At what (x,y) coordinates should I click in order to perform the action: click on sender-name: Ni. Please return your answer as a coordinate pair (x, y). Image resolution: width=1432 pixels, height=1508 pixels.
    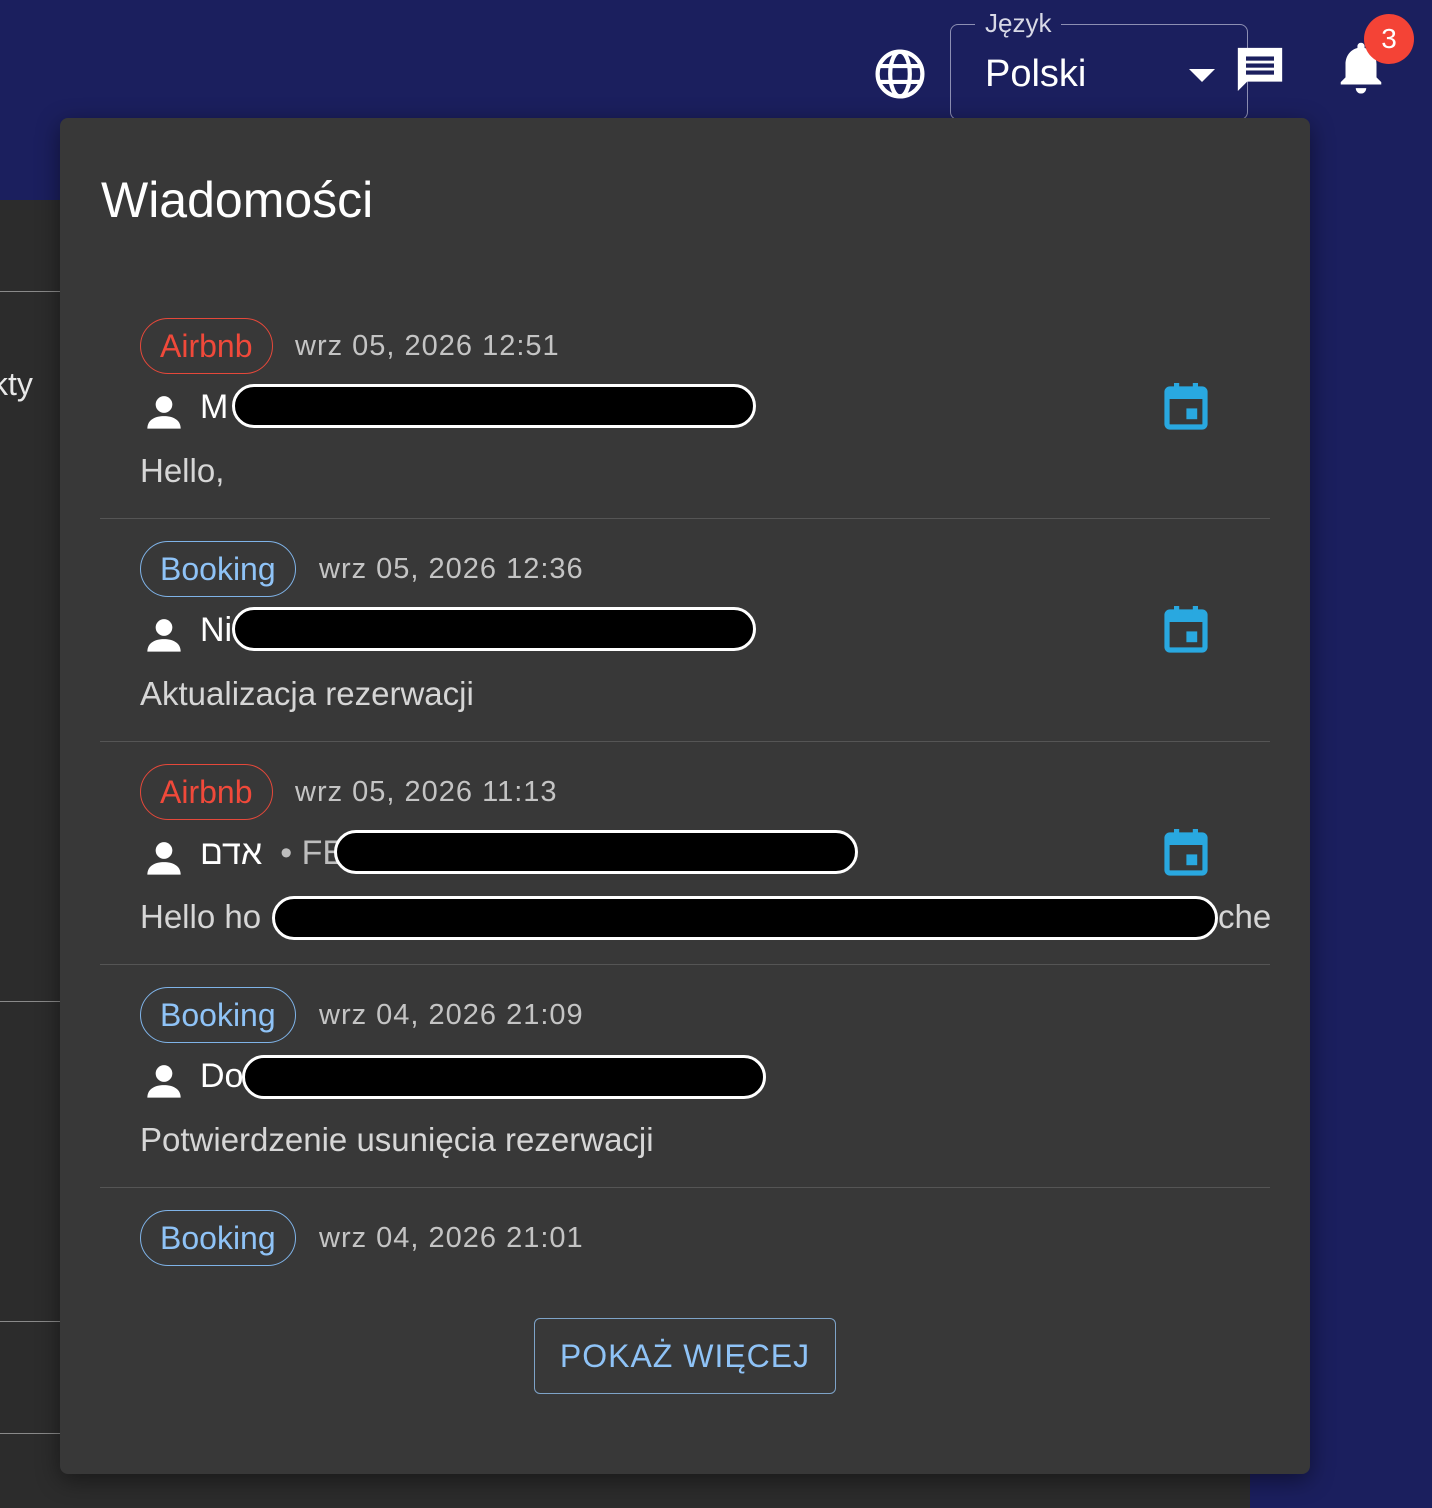
    Looking at the image, I should click on (216, 630).